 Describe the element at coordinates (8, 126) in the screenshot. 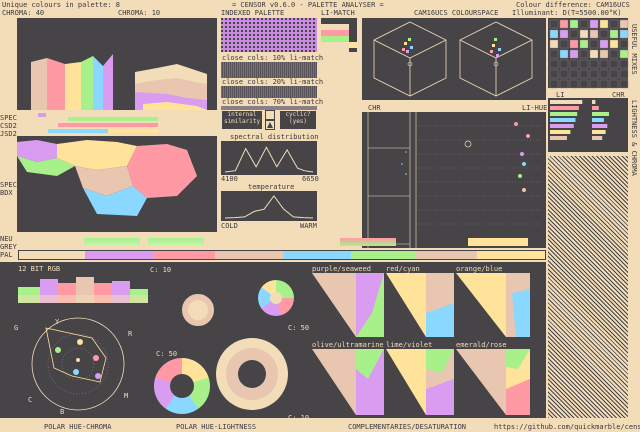

I see `csd2-label: CSD2` at that location.